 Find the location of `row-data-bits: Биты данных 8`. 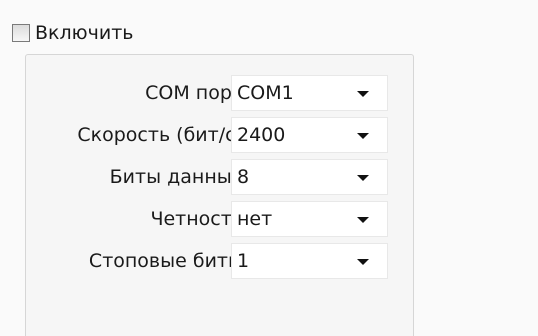

row-data-bits: Биты данных 8 is located at coordinates (219, 177).